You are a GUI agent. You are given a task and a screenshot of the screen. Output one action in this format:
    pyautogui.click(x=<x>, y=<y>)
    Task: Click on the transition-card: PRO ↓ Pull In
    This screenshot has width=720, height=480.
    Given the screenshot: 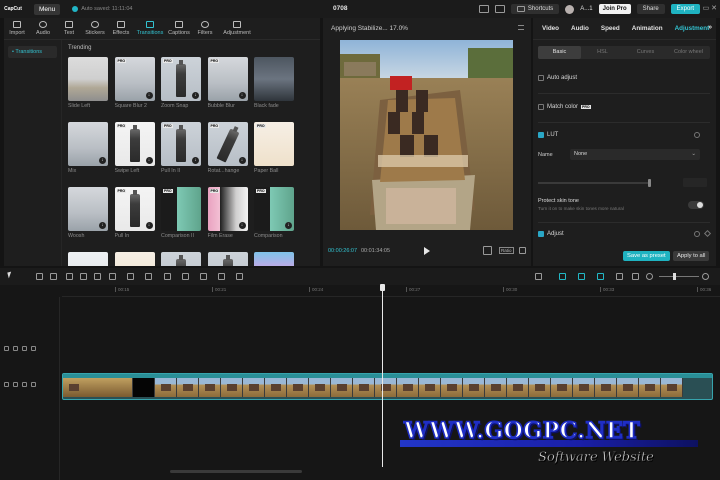 What is the action you would take?
    pyautogui.click(x=134, y=213)
    